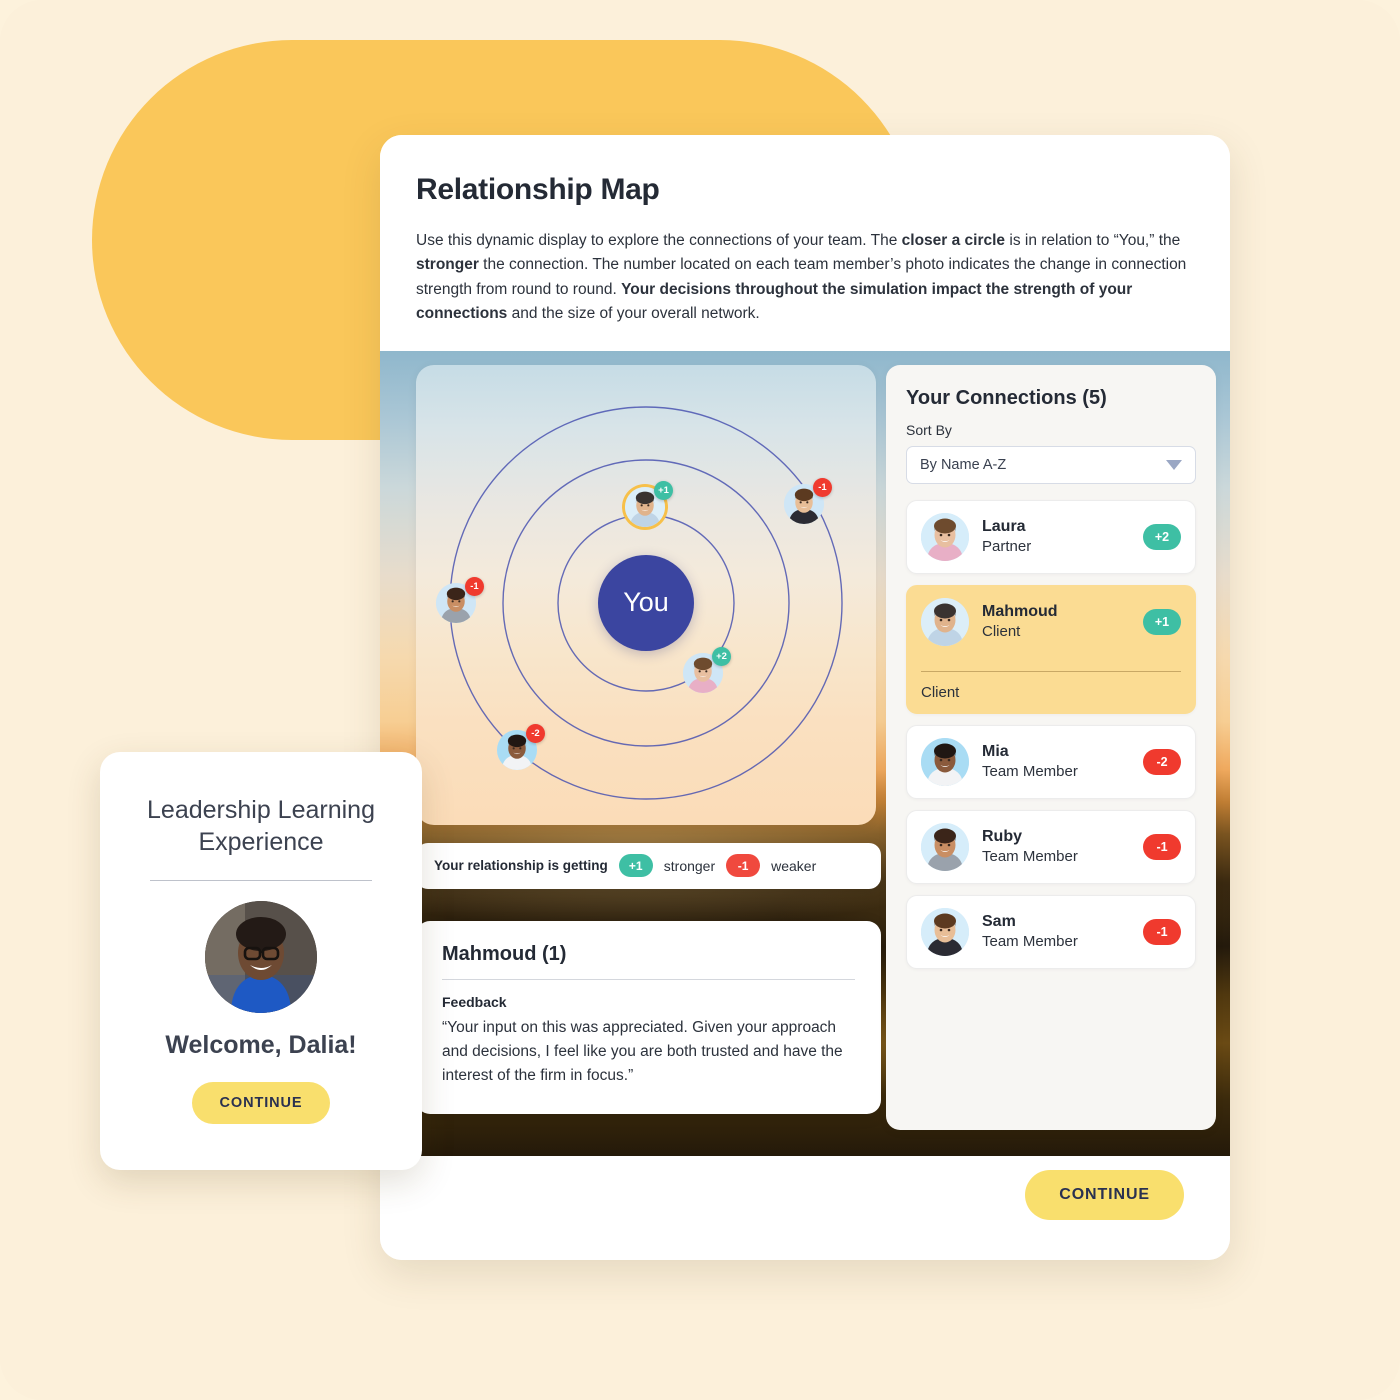 The width and height of the screenshot is (1400, 1400). Describe the element at coordinates (538, 189) in the screenshot. I see `page-title: Relationship Map` at that location.